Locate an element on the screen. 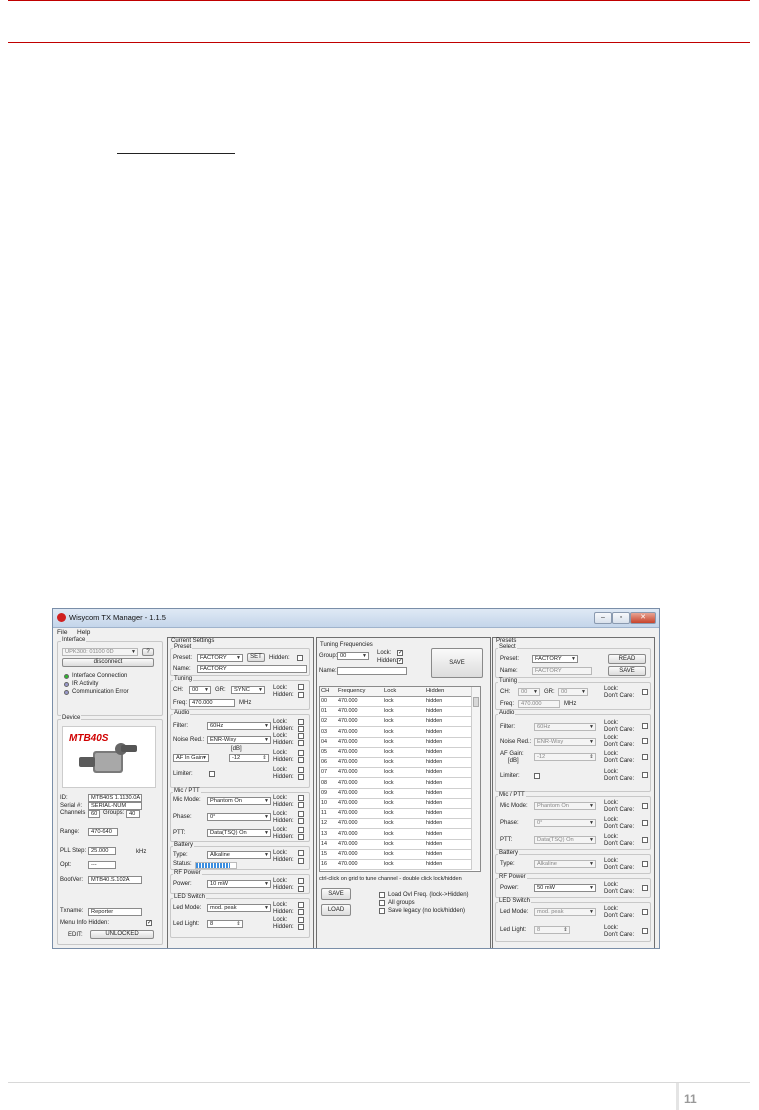 The height and width of the screenshot is (1110, 759). set-button: SET is located at coordinates (256, 657).